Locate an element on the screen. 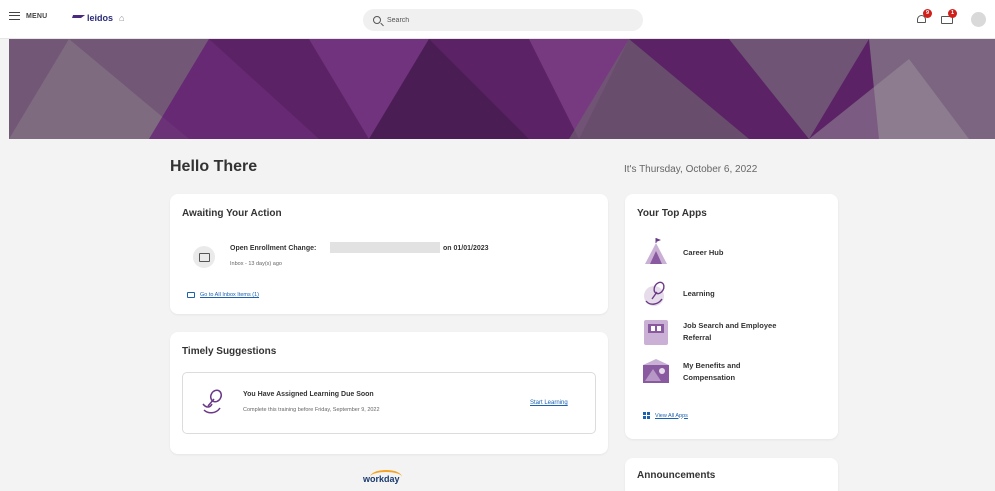  app-label: Learning is located at coordinates (699, 293).